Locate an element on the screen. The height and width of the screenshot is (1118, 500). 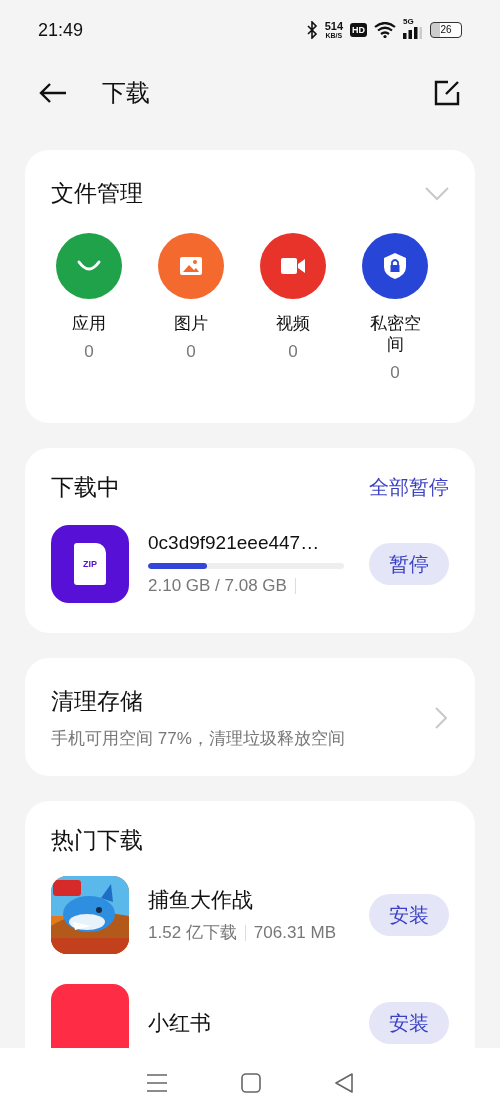
home-icon is located at coordinates (251, 1083).